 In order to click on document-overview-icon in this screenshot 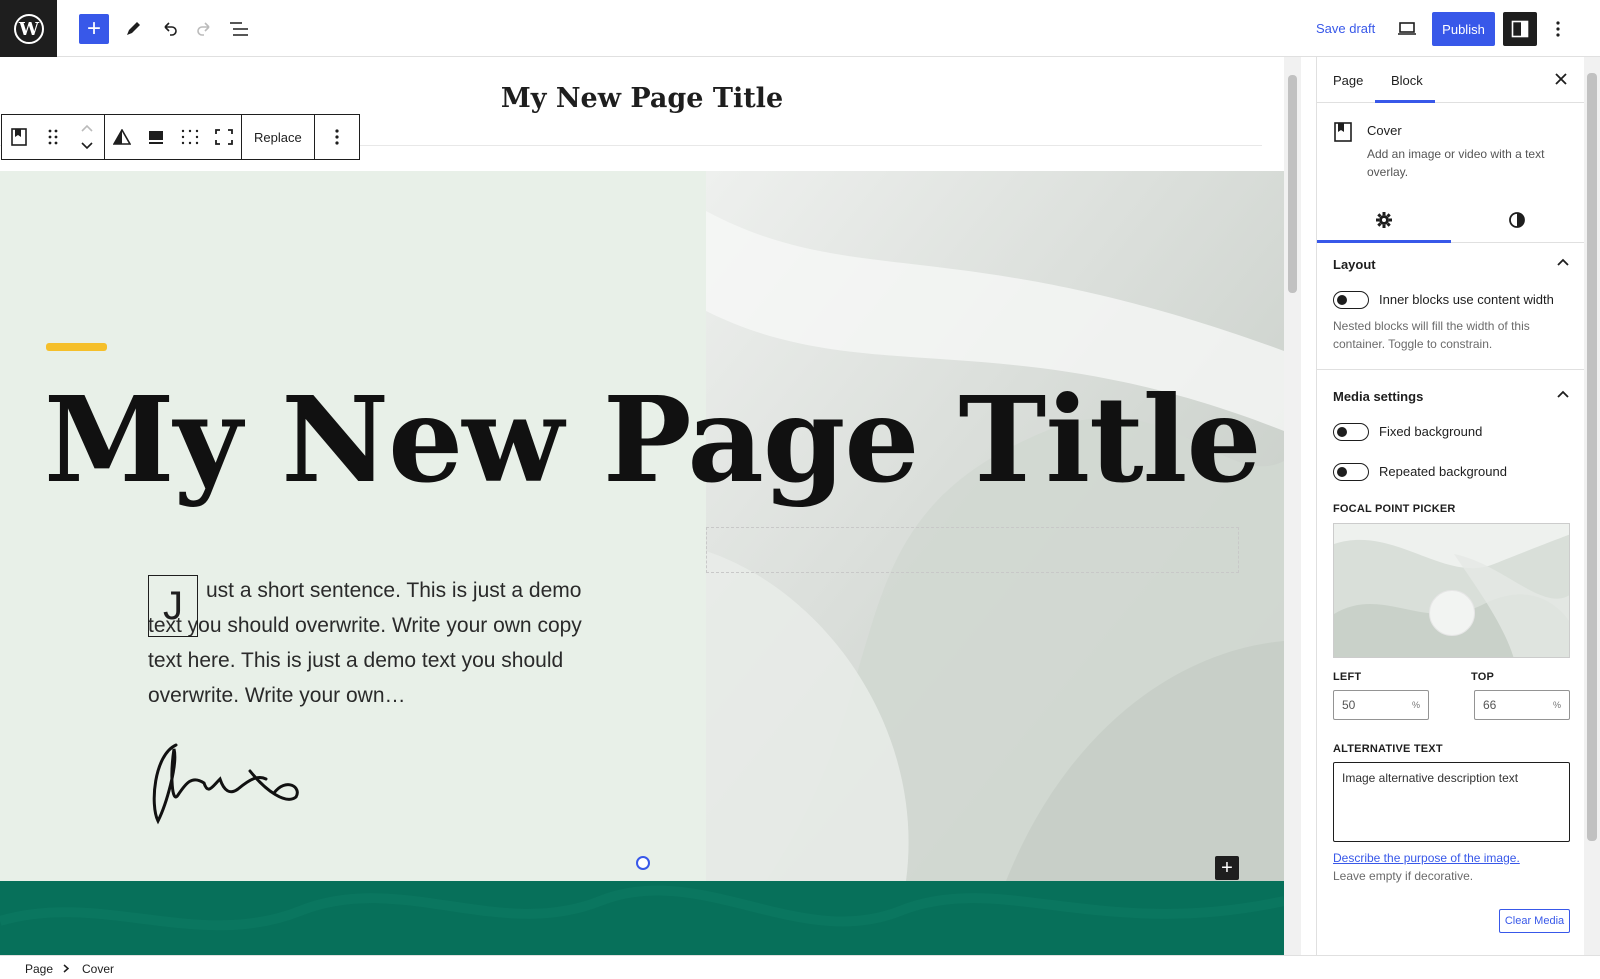, I will do `click(239, 29)`.